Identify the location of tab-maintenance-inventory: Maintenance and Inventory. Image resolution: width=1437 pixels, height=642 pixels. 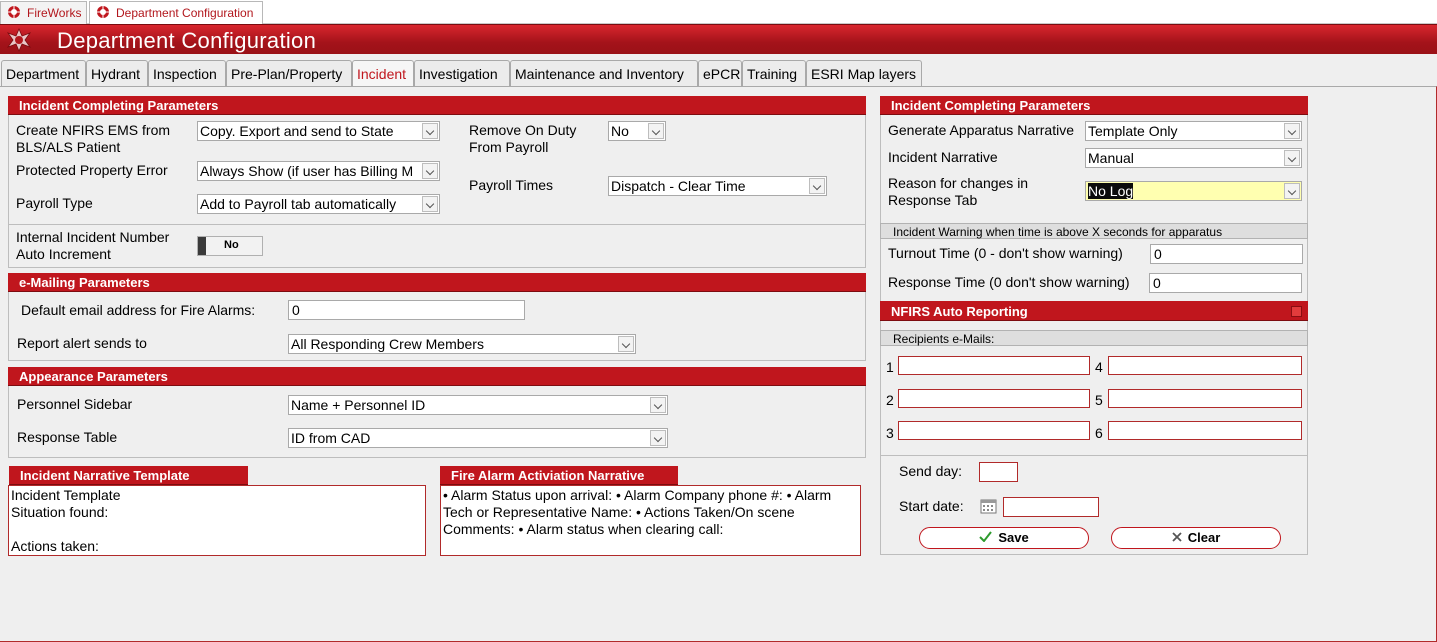
(604, 73).